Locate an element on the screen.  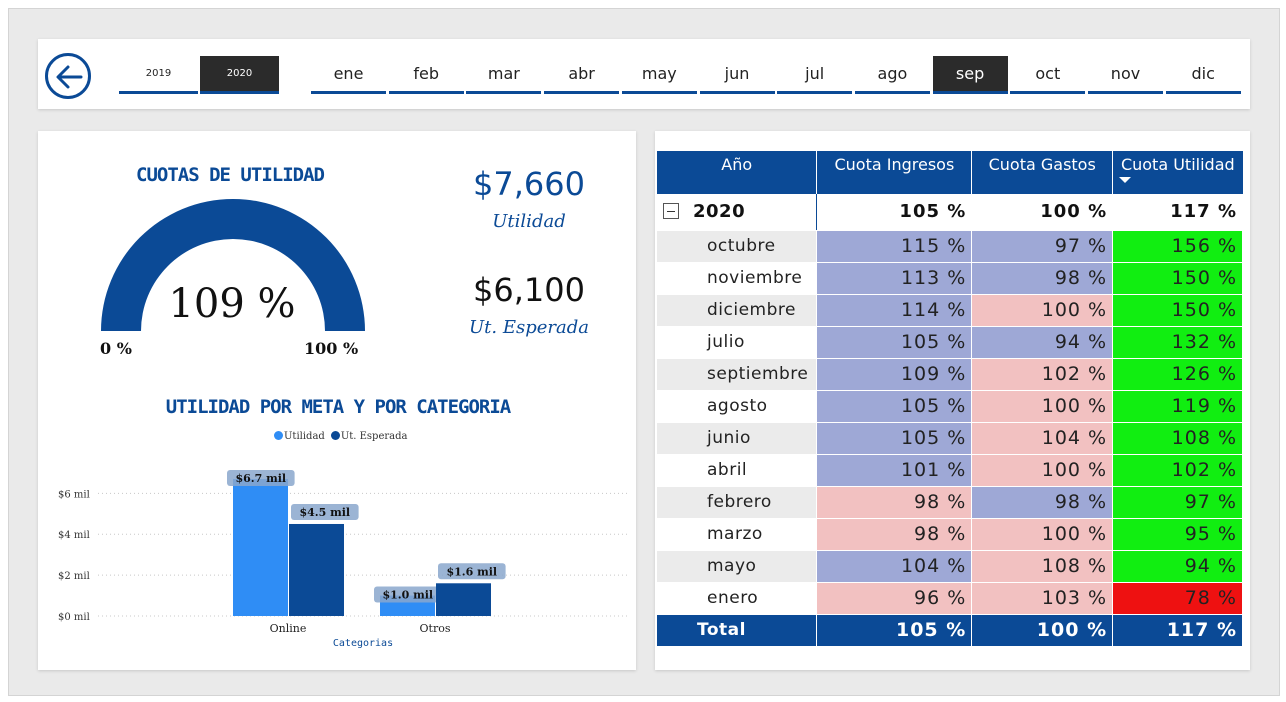
header-ingresos: Cuota Ingresos is located at coordinates (894, 172).